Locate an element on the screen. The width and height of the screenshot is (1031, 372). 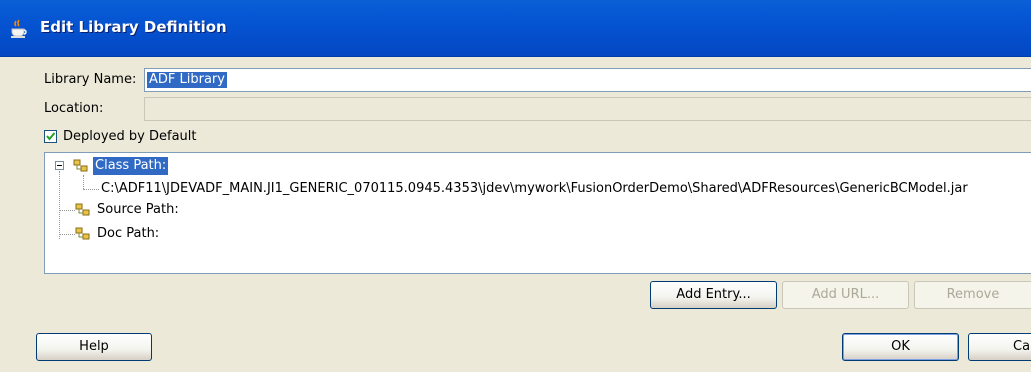
remove-button: Remove is located at coordinates (972, 295).